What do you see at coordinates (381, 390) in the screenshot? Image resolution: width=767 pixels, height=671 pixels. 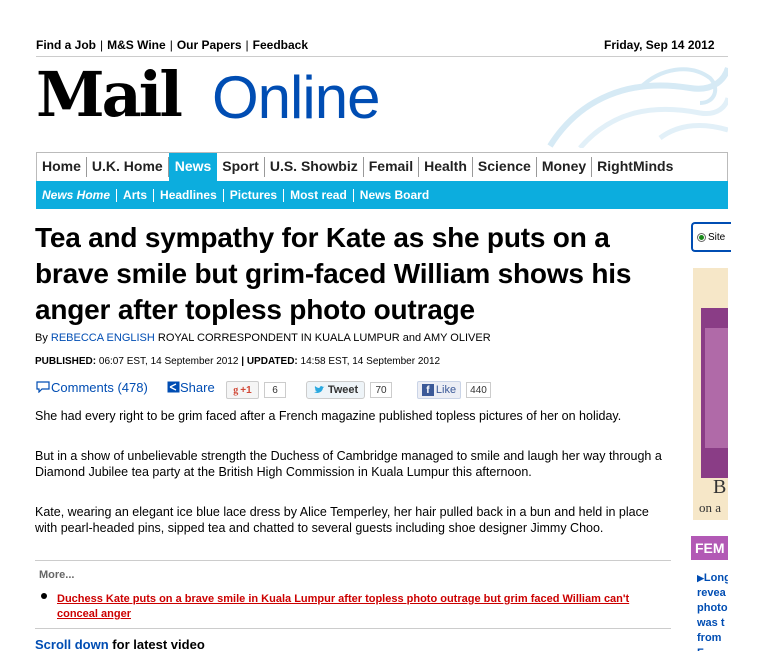 I see `tweet-count: 70` at bounding box center [381, 390].